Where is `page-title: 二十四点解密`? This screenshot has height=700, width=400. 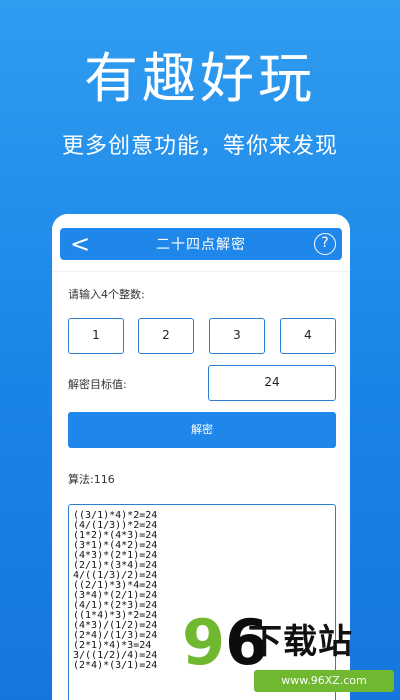
page-title: 二十四点解密 is located at coordinates (201, 245).